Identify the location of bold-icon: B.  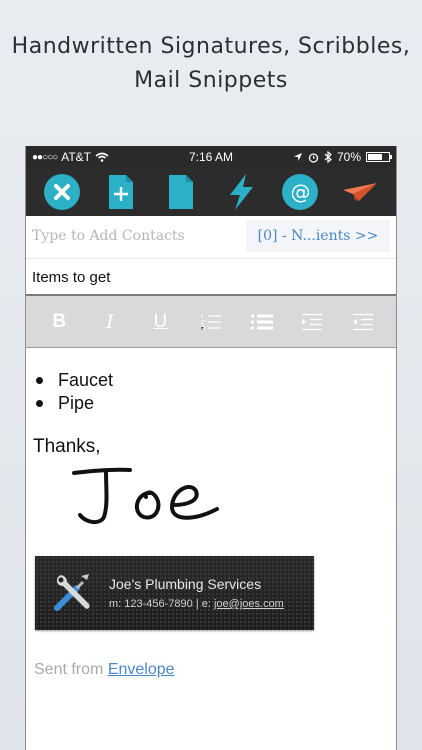
(59, 321).